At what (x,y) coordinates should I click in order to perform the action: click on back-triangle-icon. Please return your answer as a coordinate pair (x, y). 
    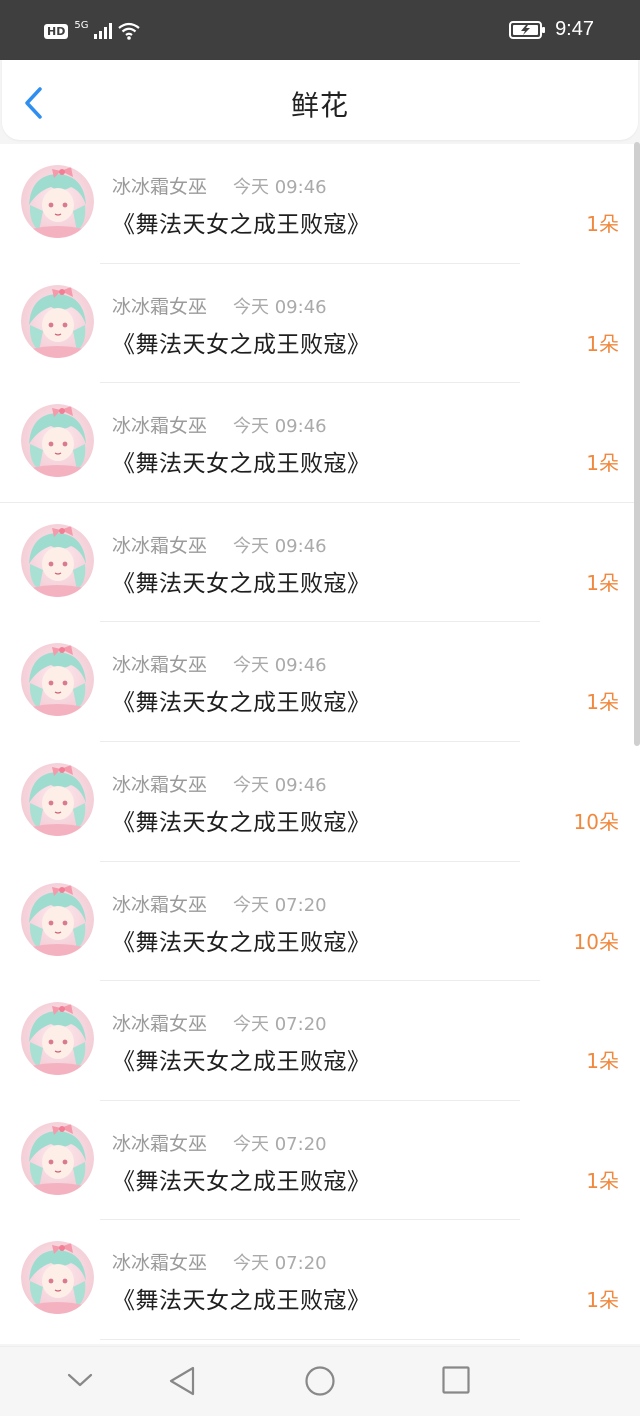
    Looking at the image, I should click on (182, 1381).